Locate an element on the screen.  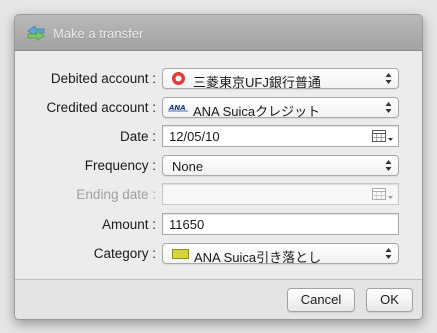
frequency-value: None is located at coordinates (188, 166).